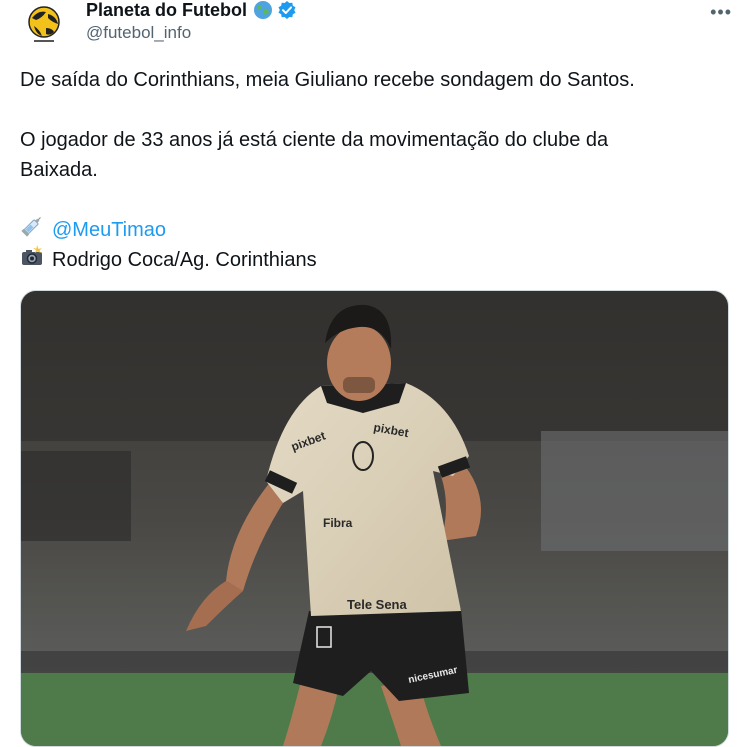 Image resolution: width=752 pixels, height=747 pixels. I want to click on shirt-text-3: Fibra, so click(338, 523).